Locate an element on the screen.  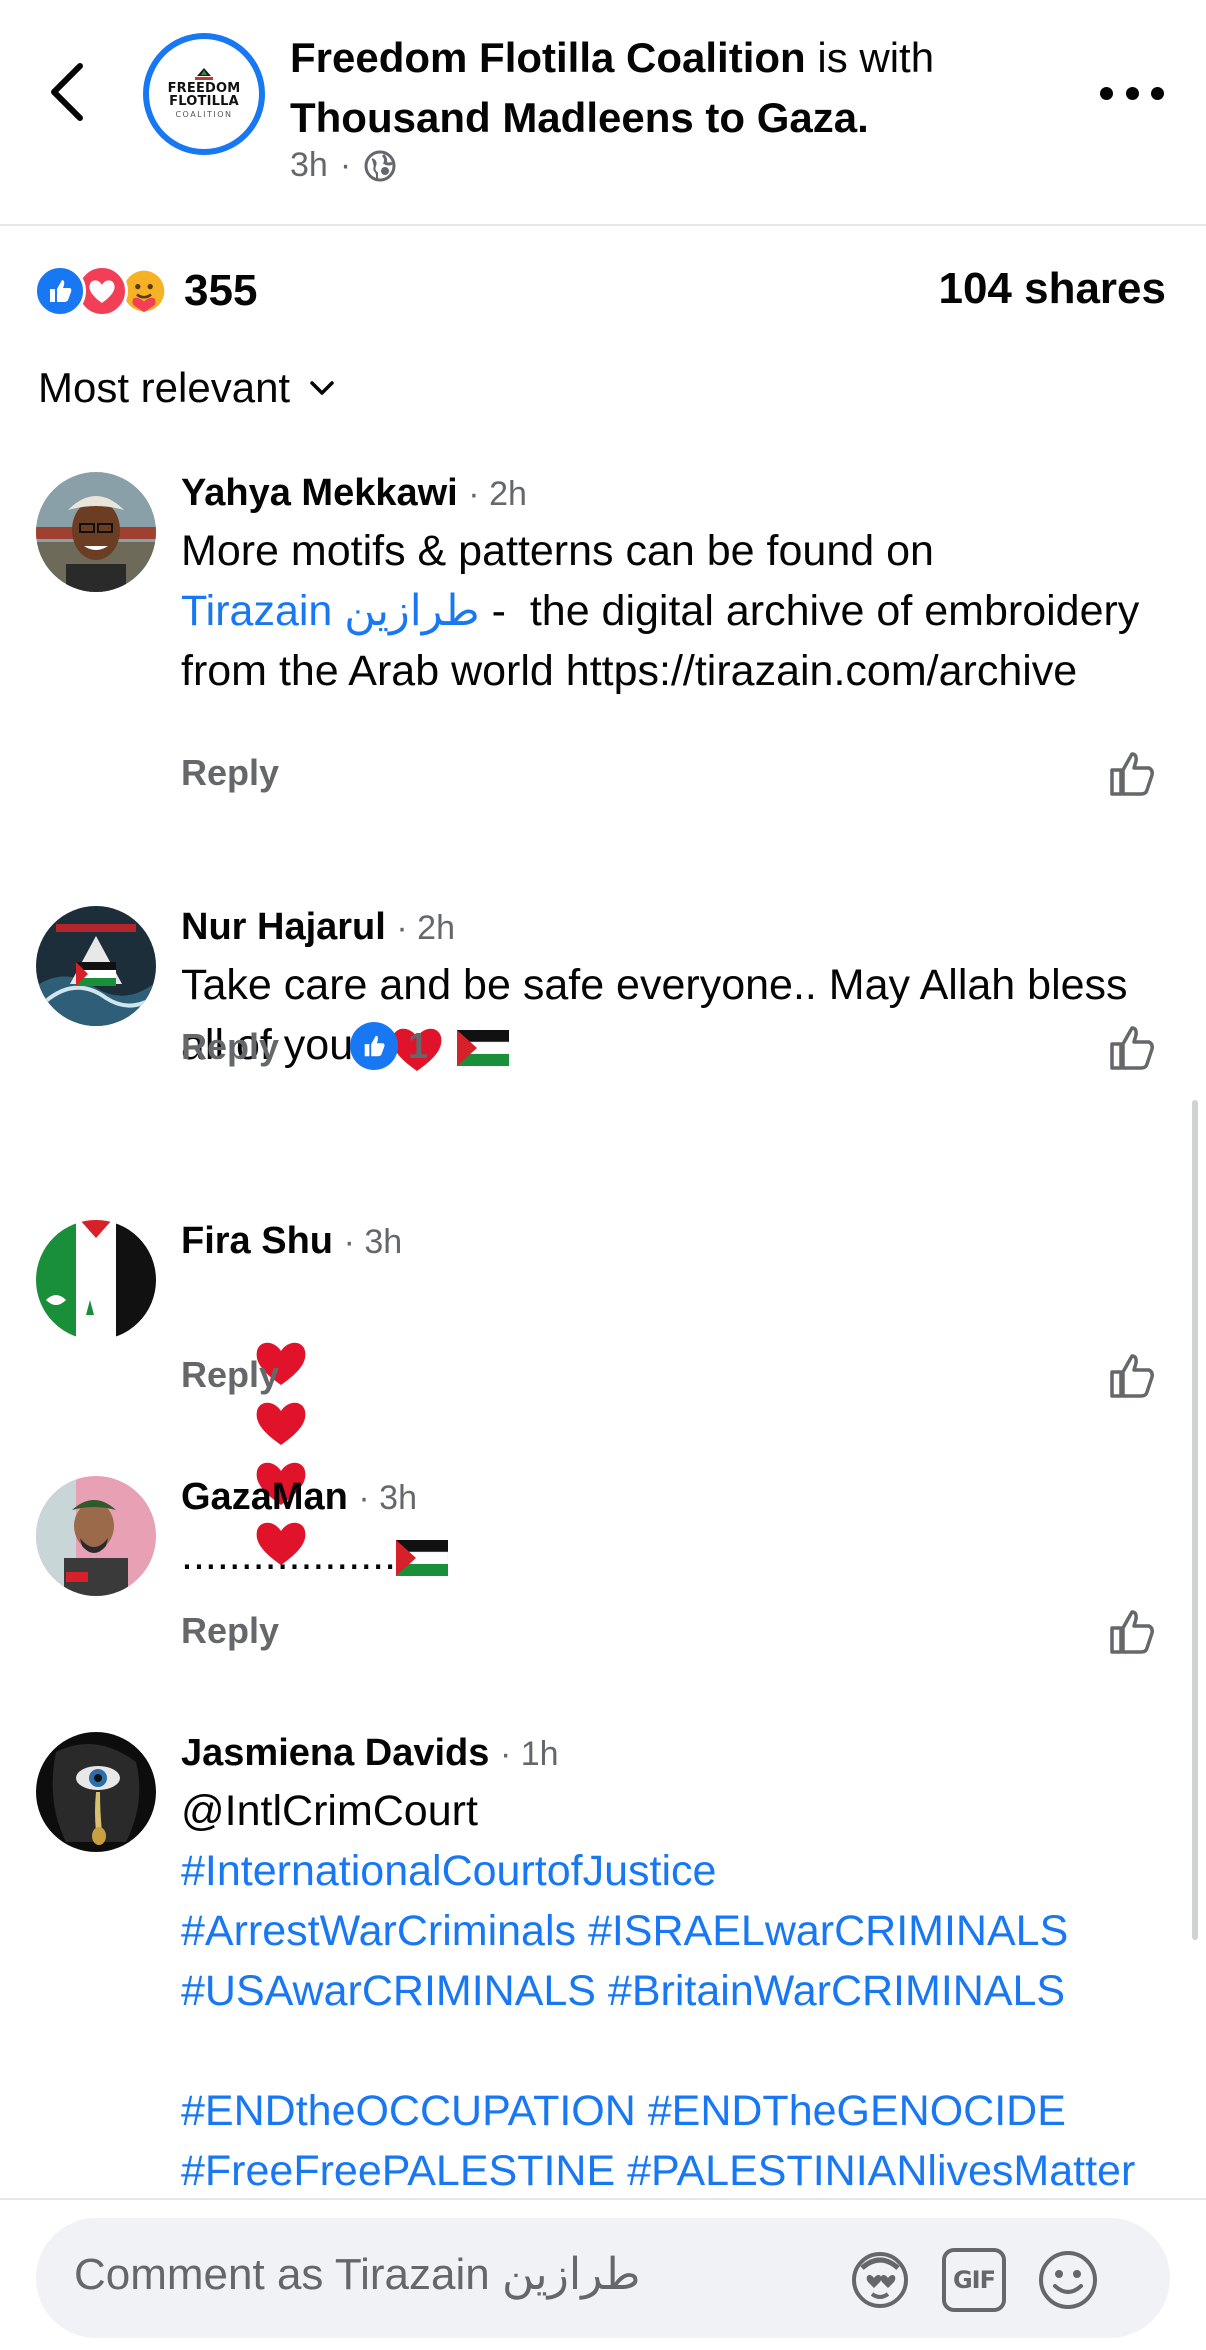
comment-like-count: 1 is located at coordinates (389, 1046).